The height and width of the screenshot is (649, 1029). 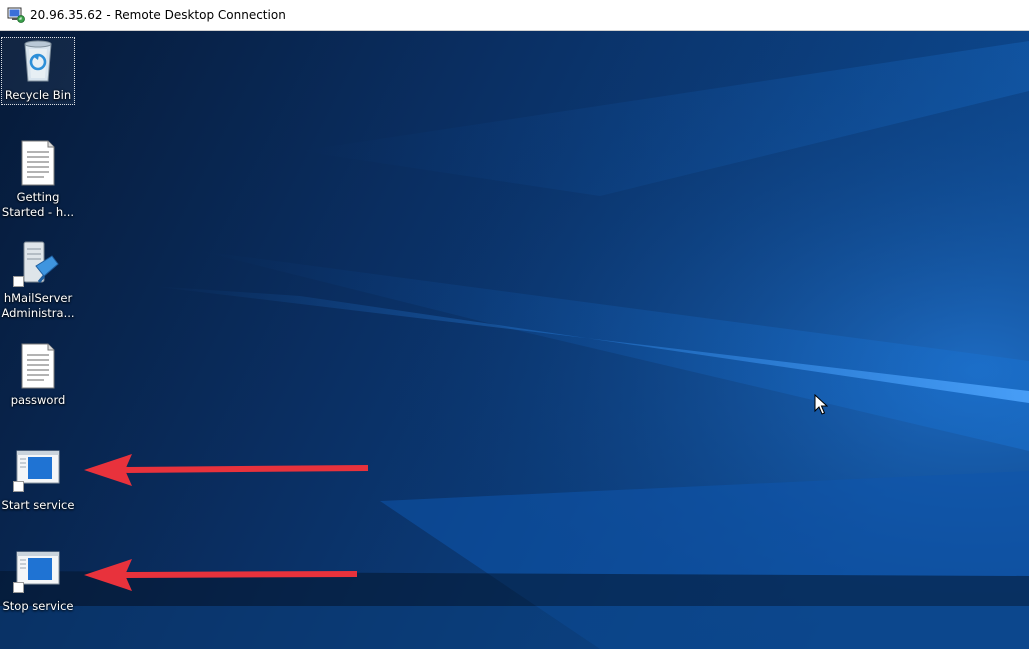 What do you see at coordinates (38, 95) in the screenshot?
I see `desktop-icon-label: Recycle Bin` at bounding box center [38, 95].